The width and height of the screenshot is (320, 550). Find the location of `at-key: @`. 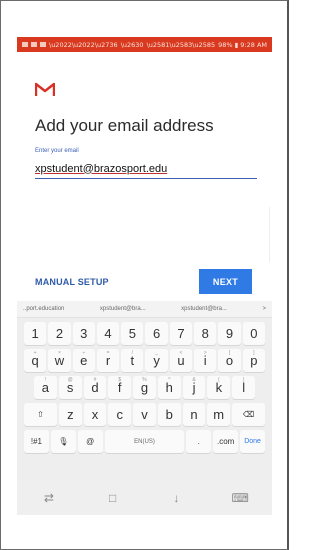

at-key: @ is located at coordinates (90, 441).